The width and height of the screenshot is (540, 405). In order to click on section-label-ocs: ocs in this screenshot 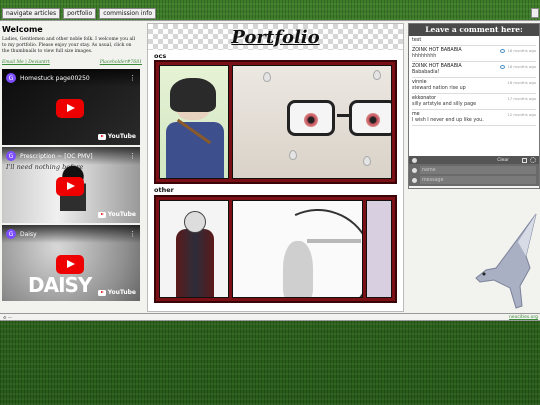, I will do `click(160, 56)`.